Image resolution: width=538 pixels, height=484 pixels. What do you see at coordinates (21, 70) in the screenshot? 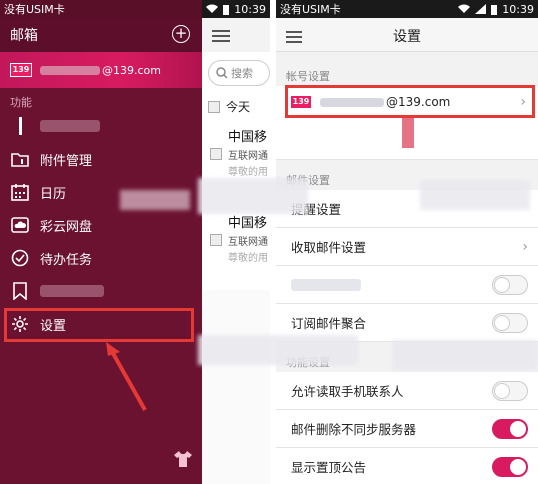
I see `logo-139-icon: 139` at bounding box center [21, 70].